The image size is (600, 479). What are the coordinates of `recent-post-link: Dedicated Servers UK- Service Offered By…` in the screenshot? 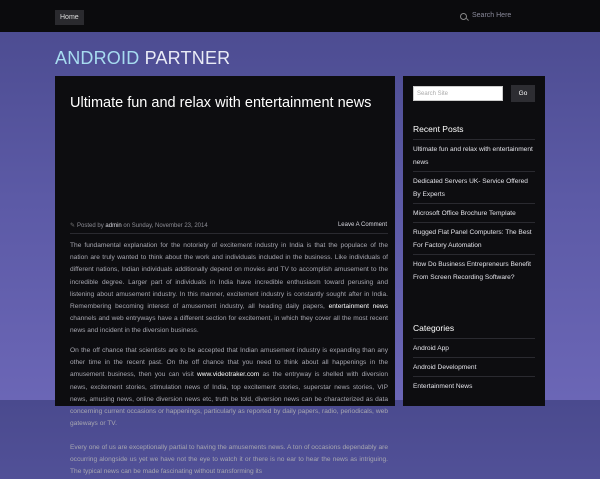 It's located at (474, 188).